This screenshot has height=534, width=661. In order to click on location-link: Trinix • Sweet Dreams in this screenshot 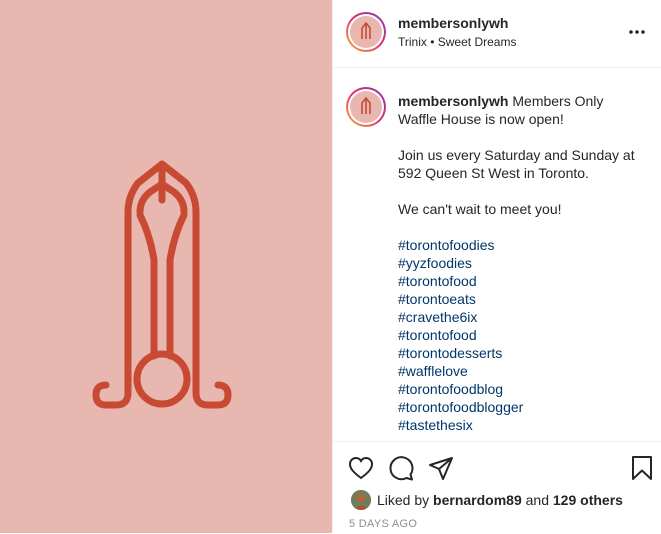, I will do `click(457, 42)`.